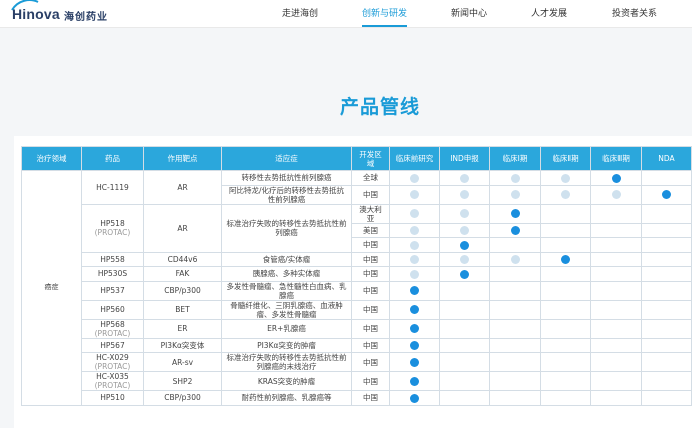 This screenshot has height=428, width=692. Describe the element at coordinates (112, 274) in the screenshot. I see `drug-name-cell: HP530S` at that location.